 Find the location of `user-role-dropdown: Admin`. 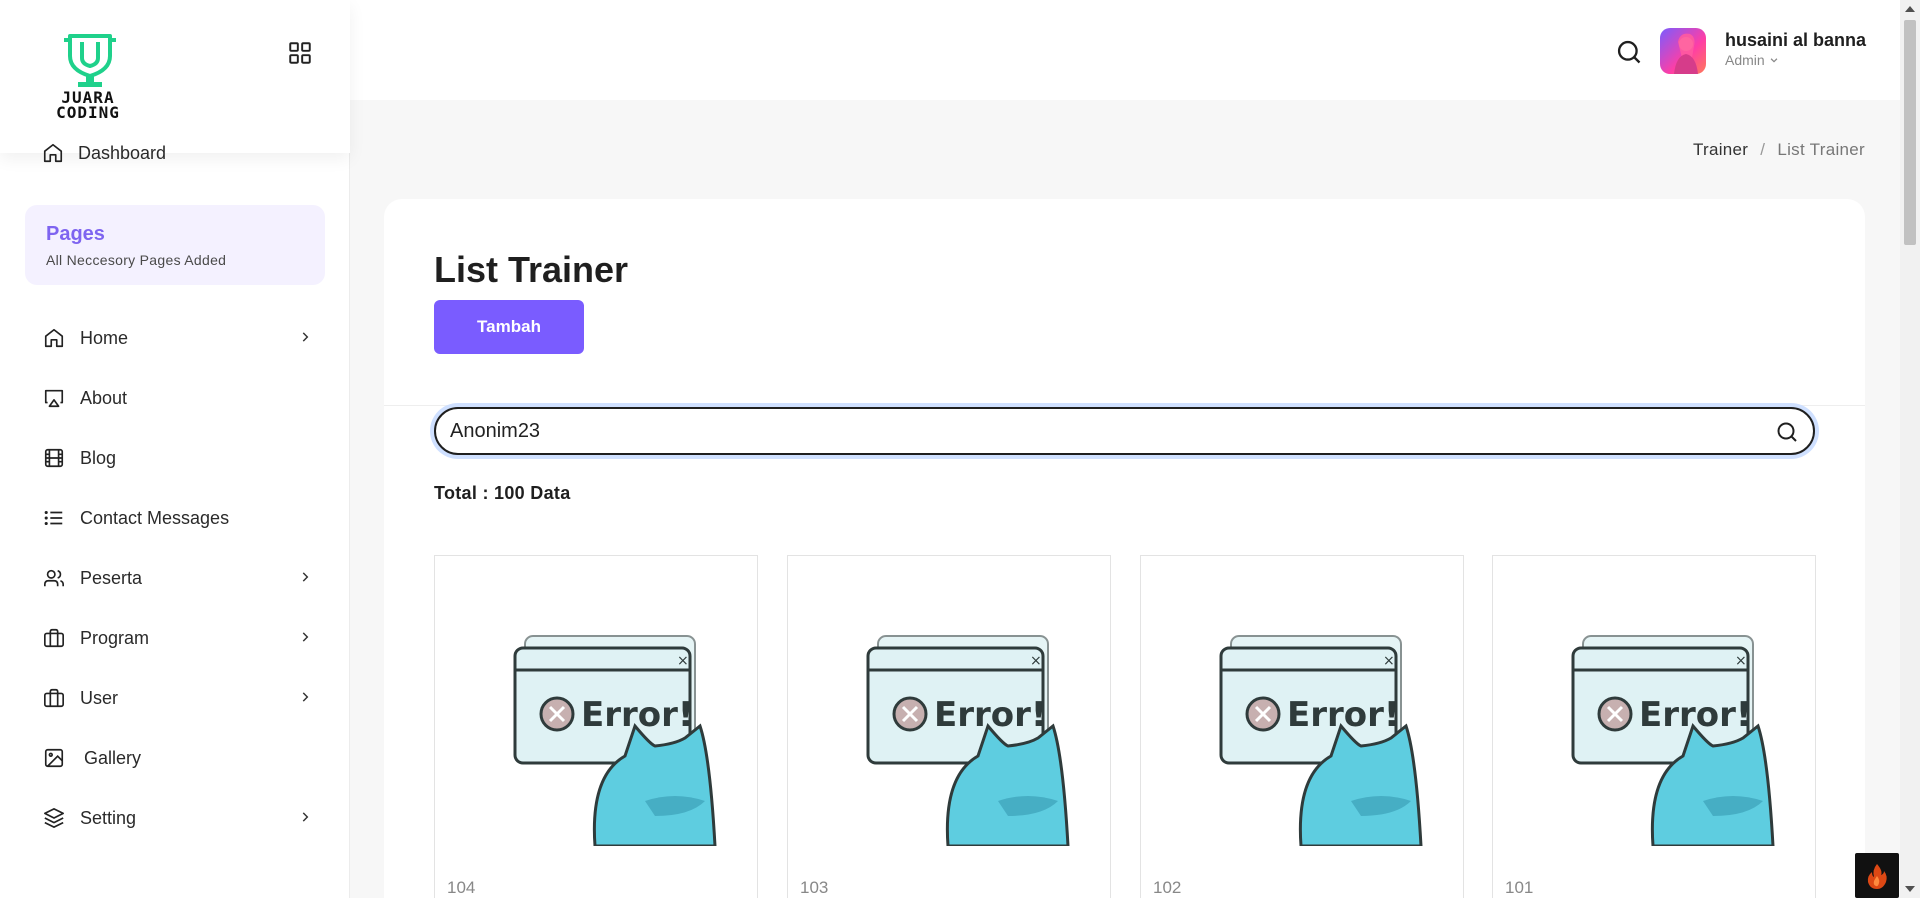

user-role-dropdown: Admin is located at coordinates (1752, 60).